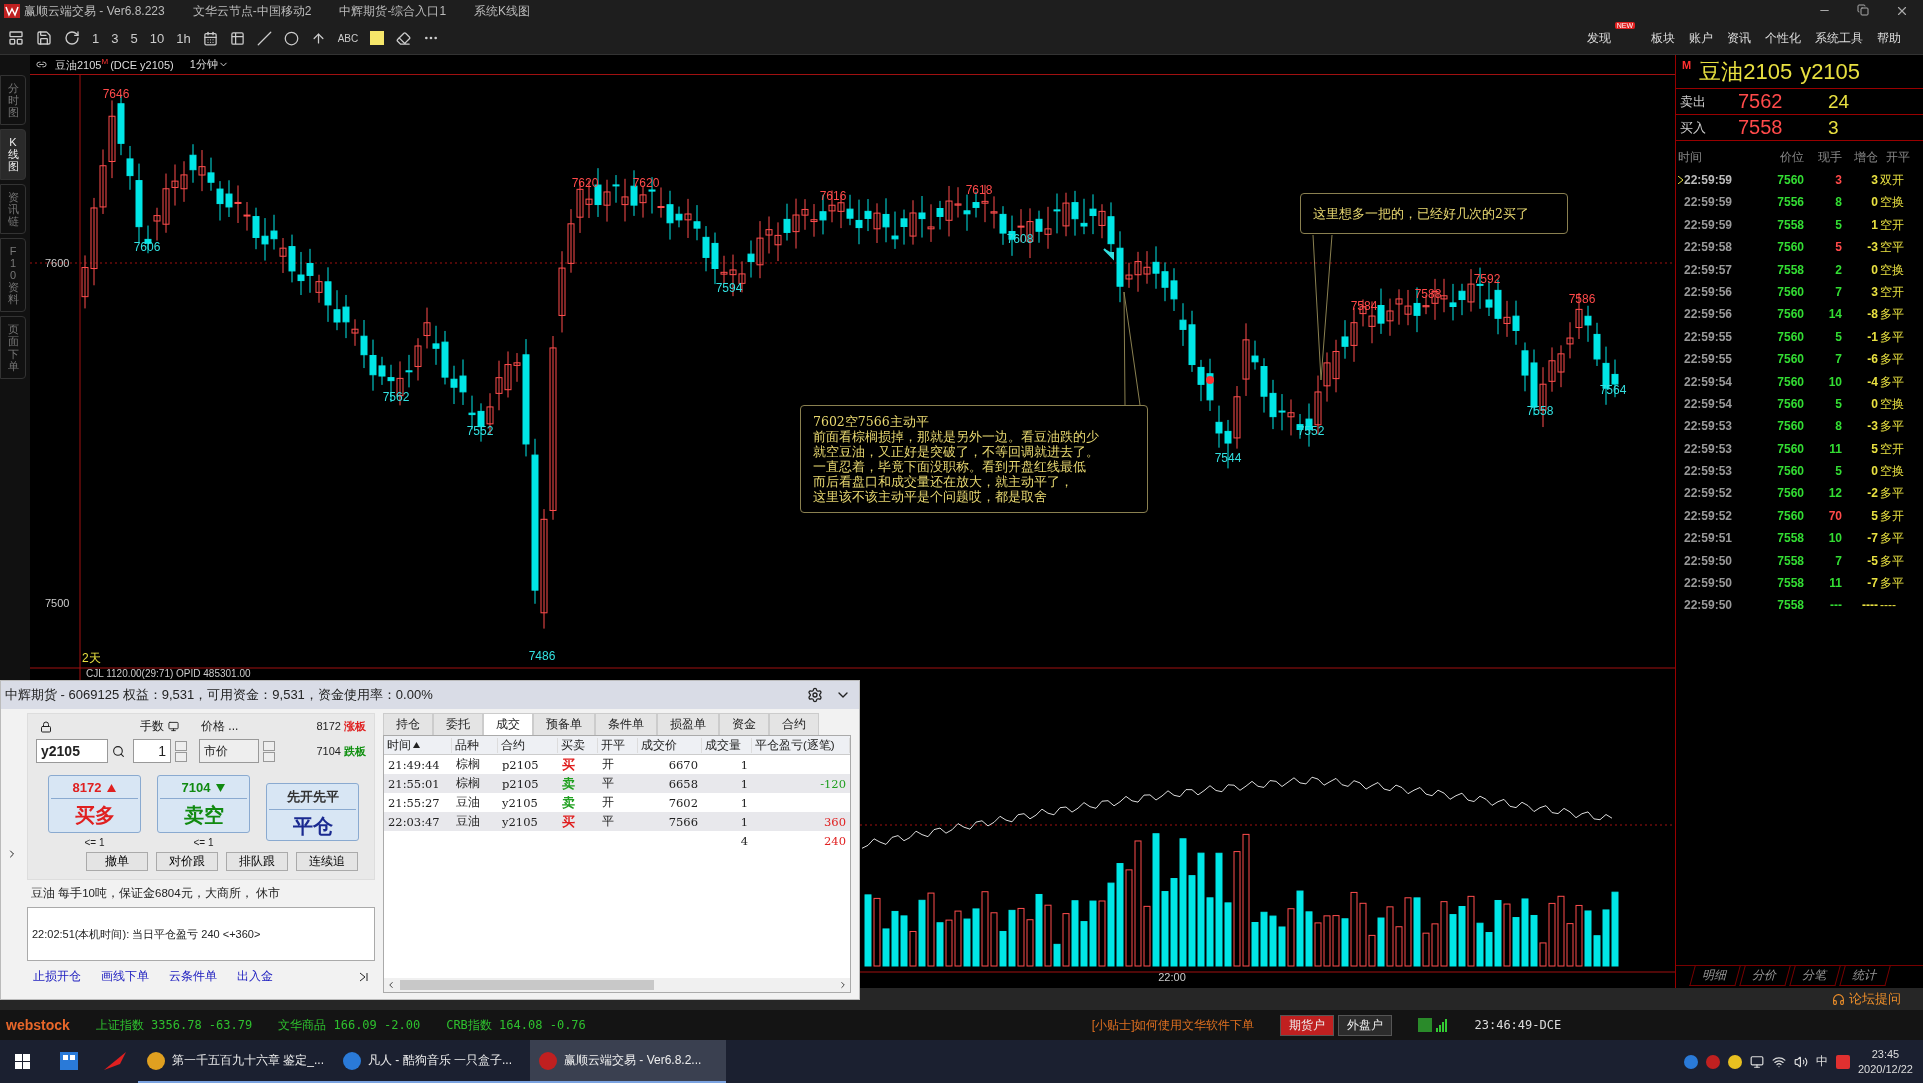 The height and width of the screenshot is (1083, 1923). I want to click on quote-price: 7562, so click(1761, 101).